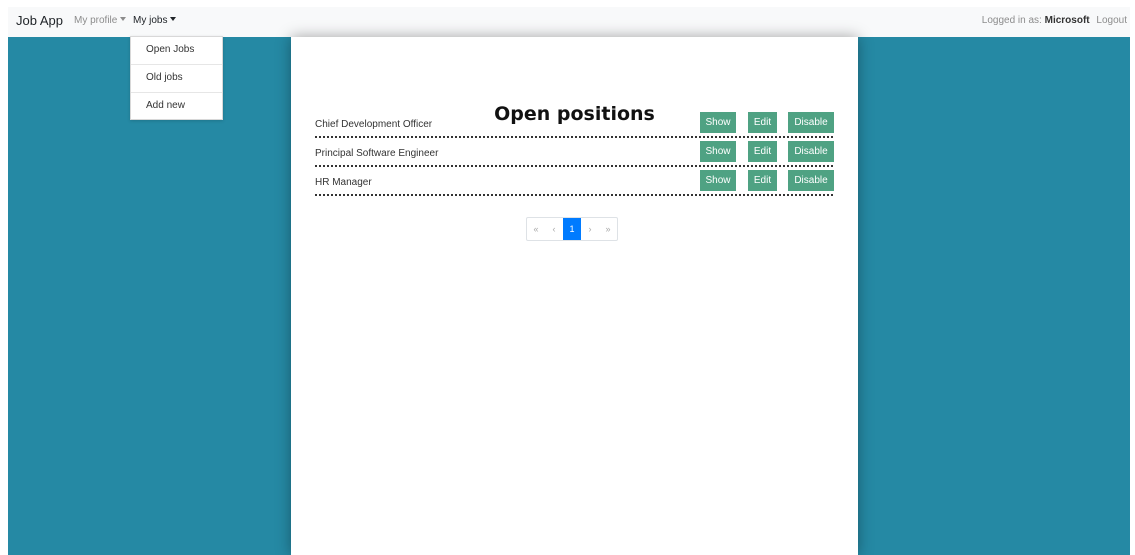 This screenshot has height=555, width=1135. I want to click on dropdown-item-open-jobs: Open Jobs, so click(176, 51).